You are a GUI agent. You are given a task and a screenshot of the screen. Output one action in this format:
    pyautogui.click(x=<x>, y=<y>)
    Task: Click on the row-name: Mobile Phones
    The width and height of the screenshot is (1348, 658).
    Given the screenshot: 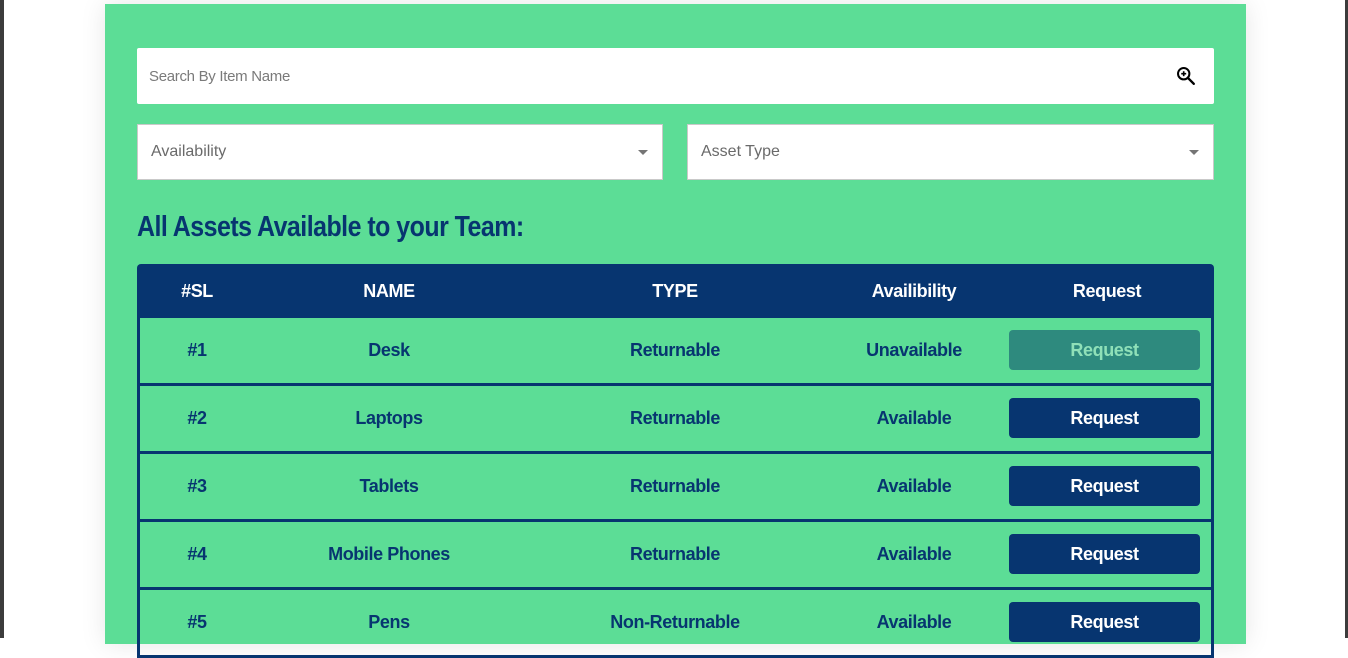 What is the action you would take?
    pyautogui.click(x=389, y=554)
    